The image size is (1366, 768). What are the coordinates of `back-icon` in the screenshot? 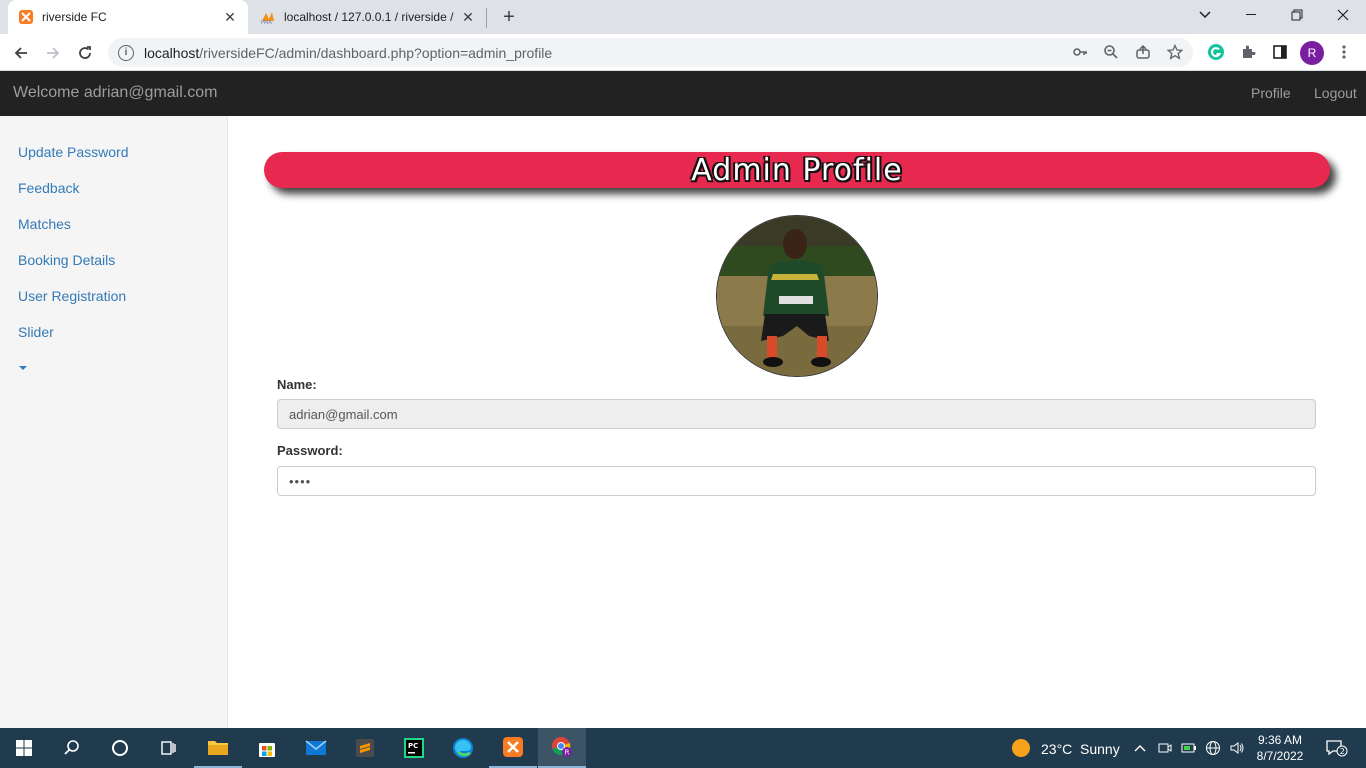 It's located at (21, 53).